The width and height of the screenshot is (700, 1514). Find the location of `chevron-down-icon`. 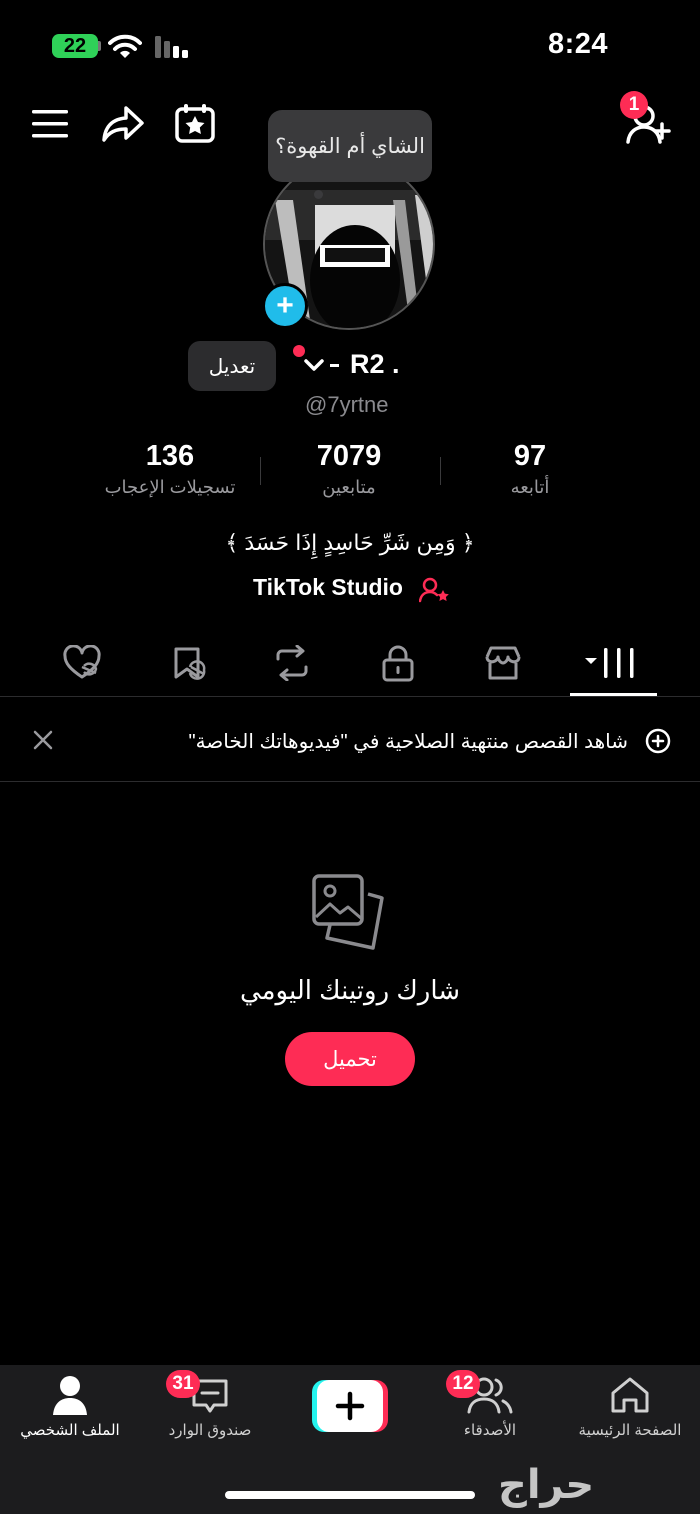

chevron-down-icon is located at coordinates (314, 365).